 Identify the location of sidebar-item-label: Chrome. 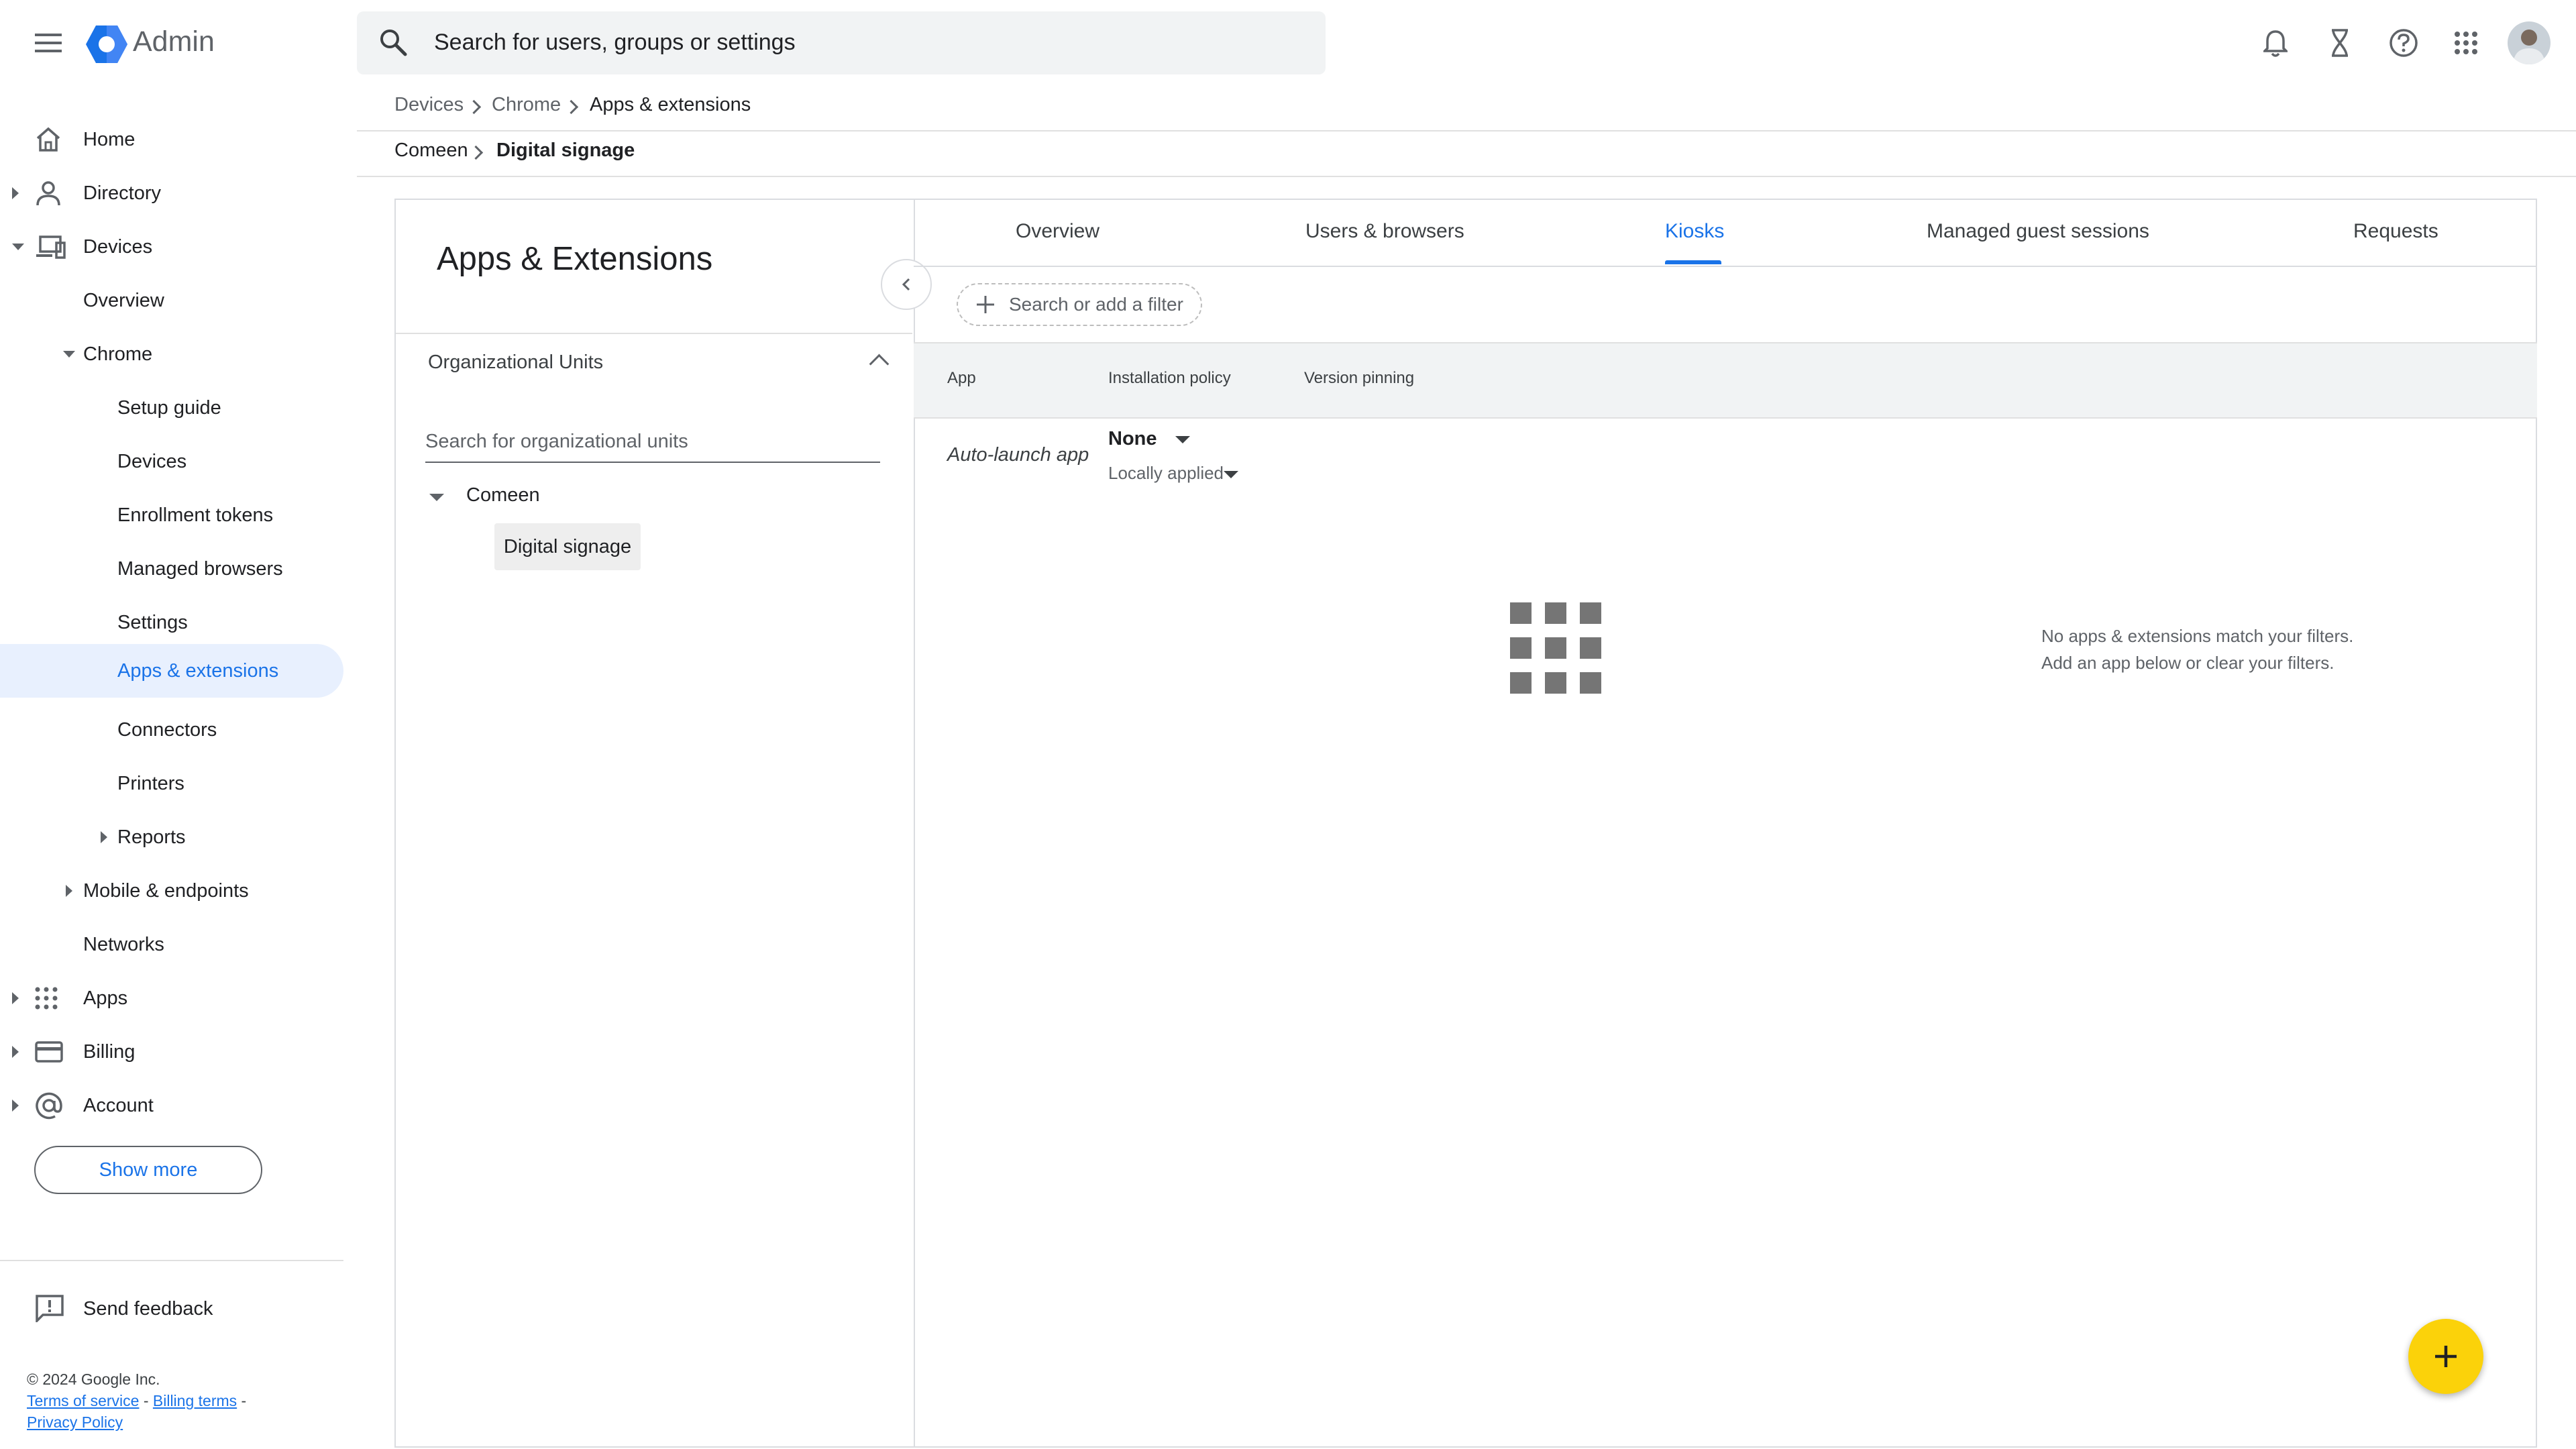
(118, 354).